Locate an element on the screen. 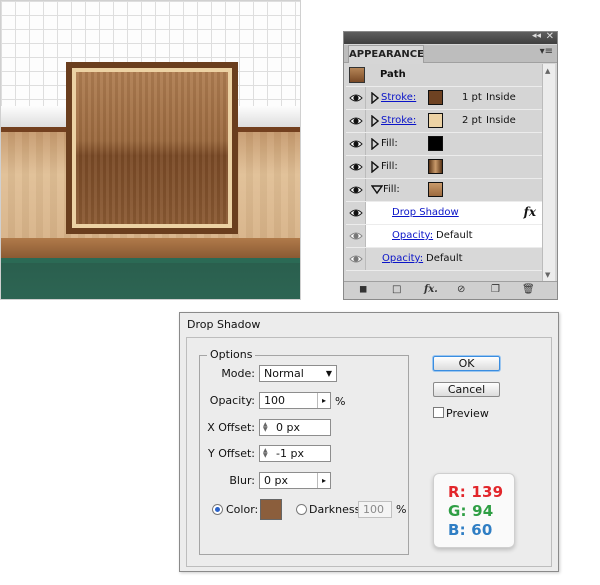  mode-value: Normal is located at coordinates (284, 373).